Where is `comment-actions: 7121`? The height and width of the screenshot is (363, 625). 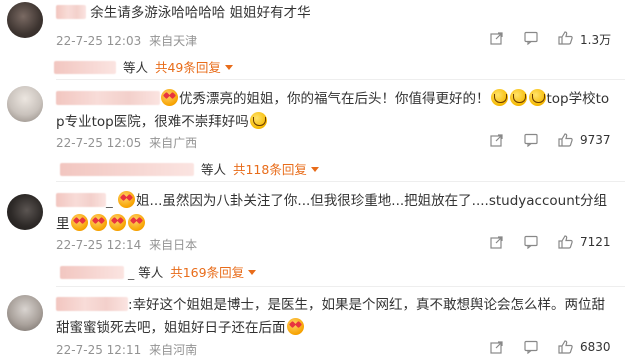 comment-actions: 7121 is located at coordinates (557, 243).